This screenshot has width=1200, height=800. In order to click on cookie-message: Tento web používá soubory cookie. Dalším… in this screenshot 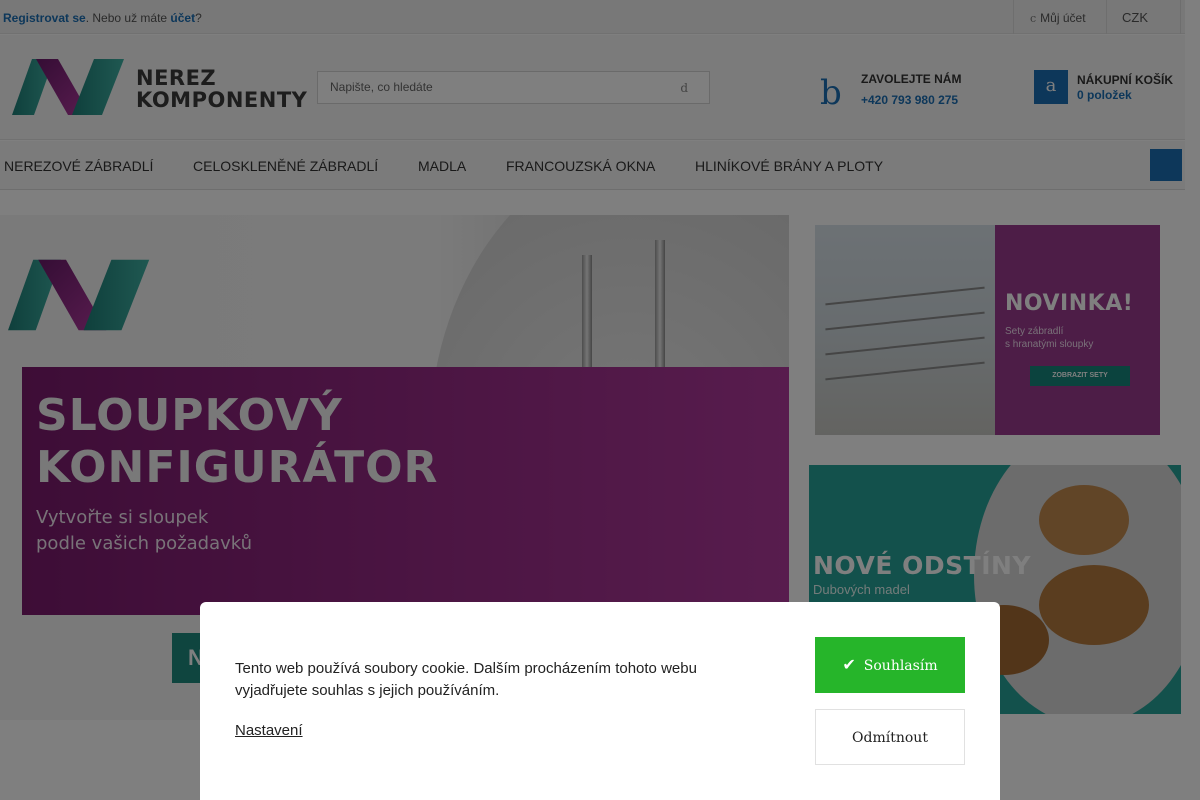, I will do `click(466, 679)`.